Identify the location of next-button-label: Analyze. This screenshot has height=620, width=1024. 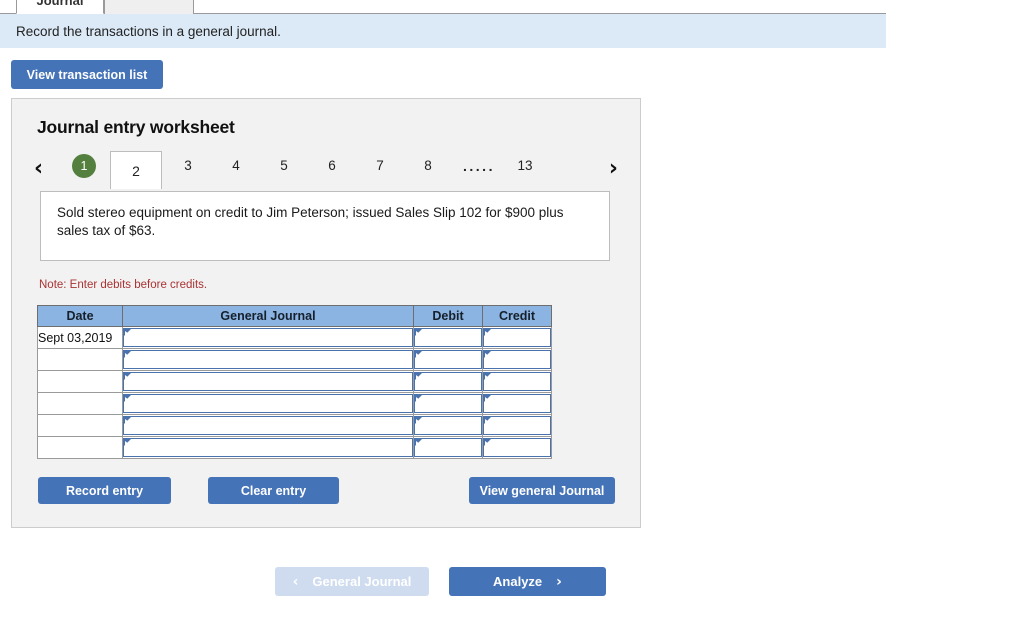
(518, 581).